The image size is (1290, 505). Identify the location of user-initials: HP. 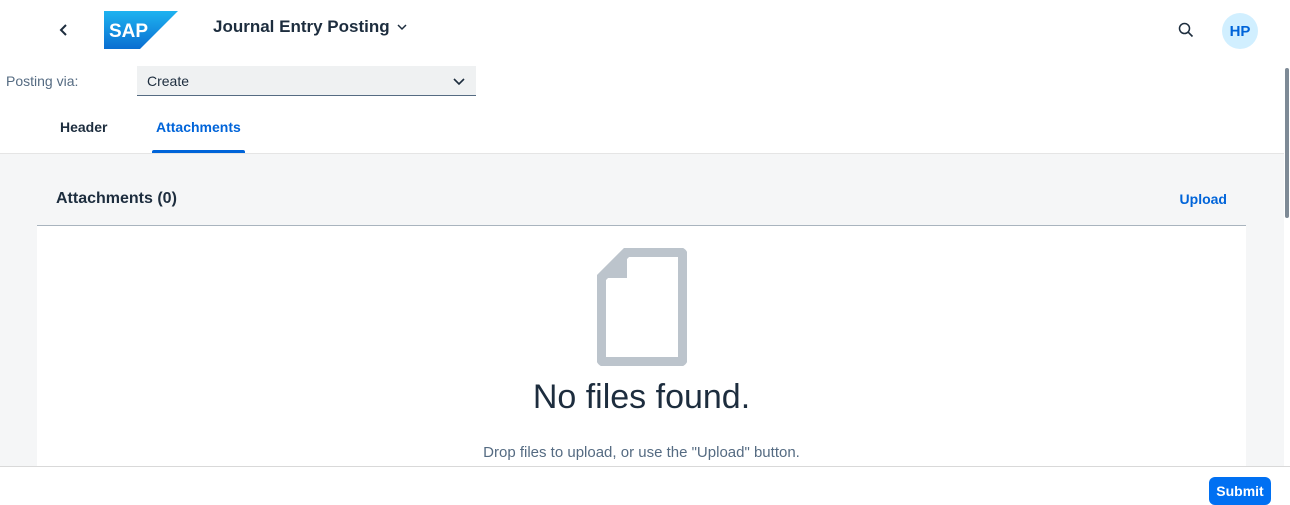
(1240, 31).